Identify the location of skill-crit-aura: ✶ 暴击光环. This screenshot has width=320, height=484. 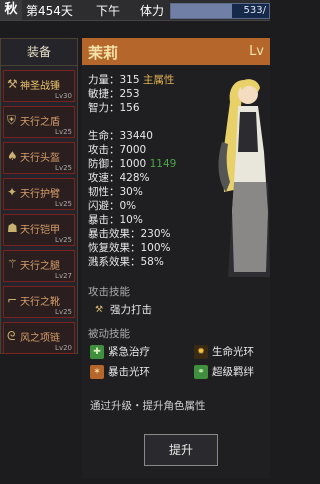
(120, 372).